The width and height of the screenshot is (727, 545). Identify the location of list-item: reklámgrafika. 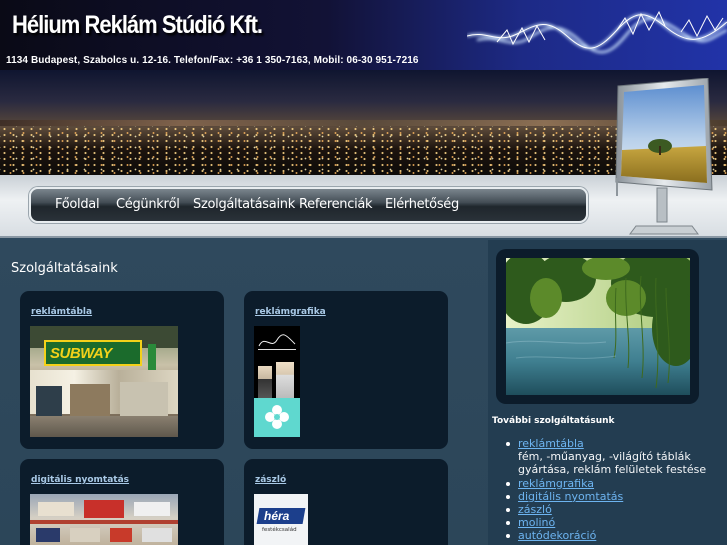
(615, 483).